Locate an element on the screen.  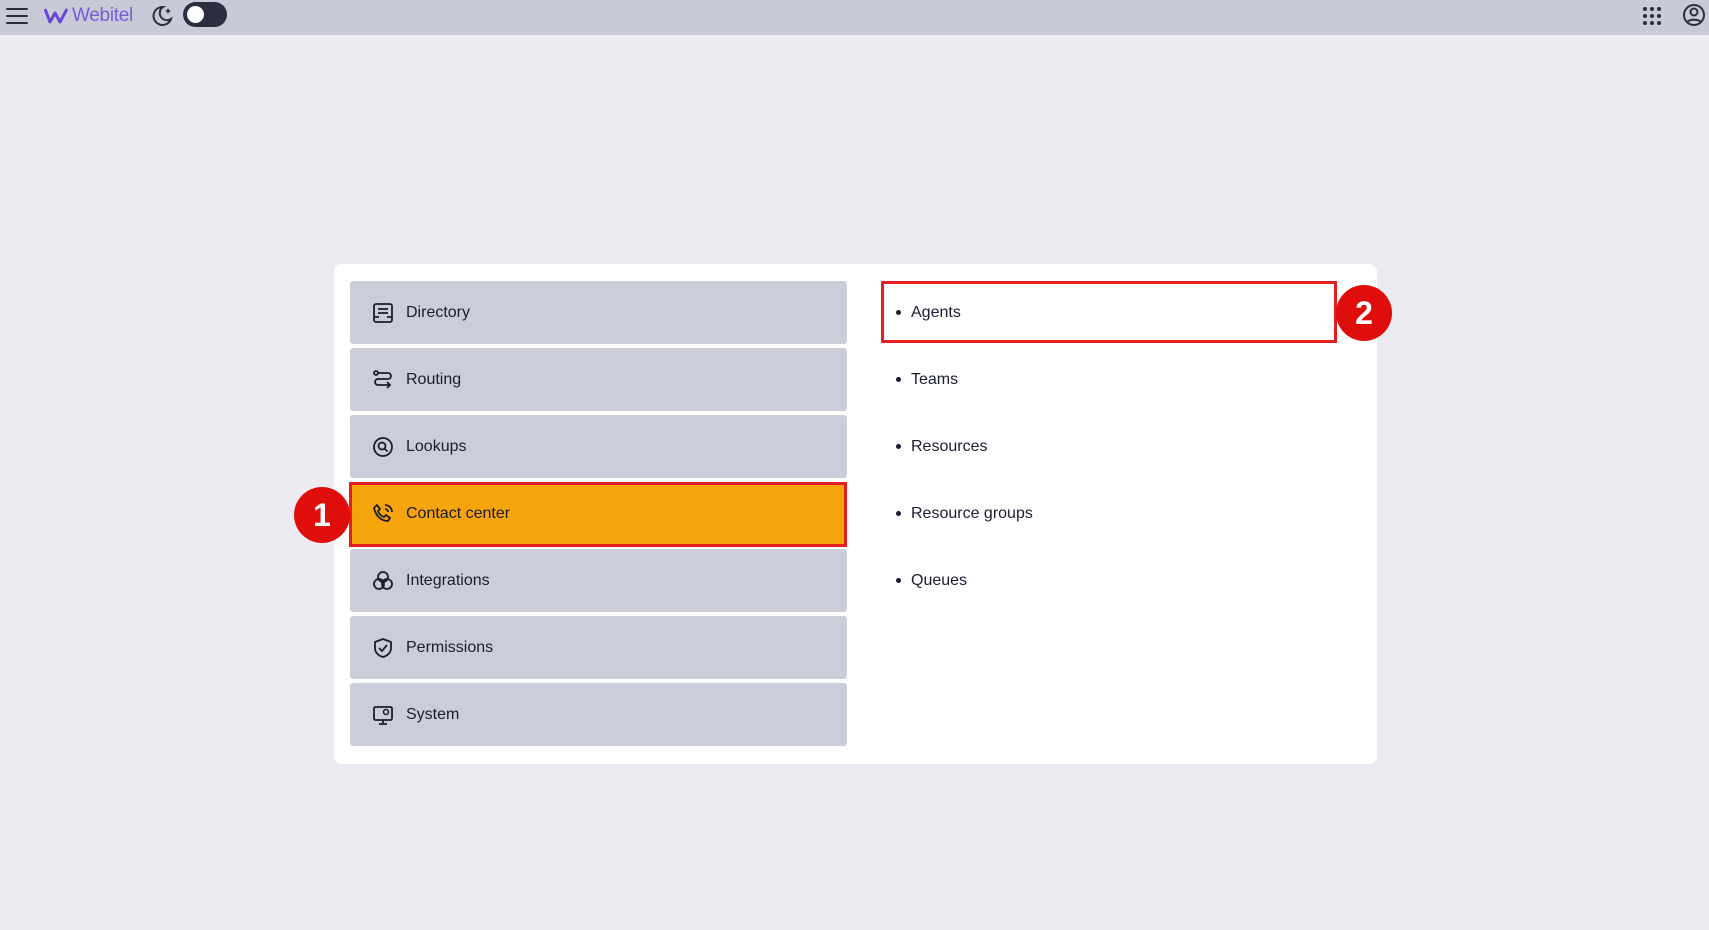
submenu-item-label: Resources is located at coordinates (949, 446).